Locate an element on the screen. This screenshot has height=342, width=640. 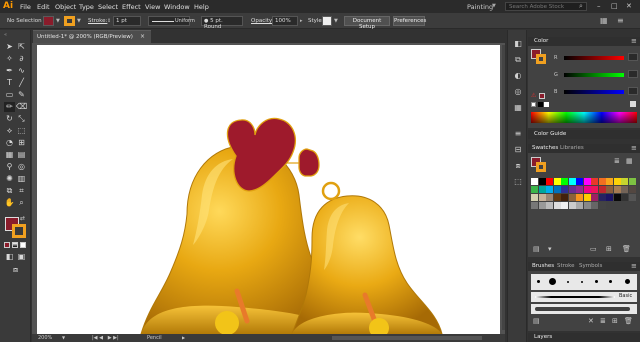
transform-icon: ⬚ is located at coordinates (518, 181).